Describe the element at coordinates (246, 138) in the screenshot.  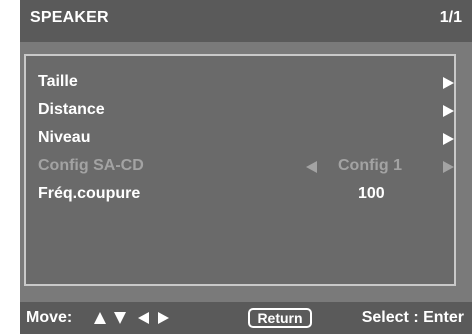
I see `menu-item-niveau: Niveau` at that location.